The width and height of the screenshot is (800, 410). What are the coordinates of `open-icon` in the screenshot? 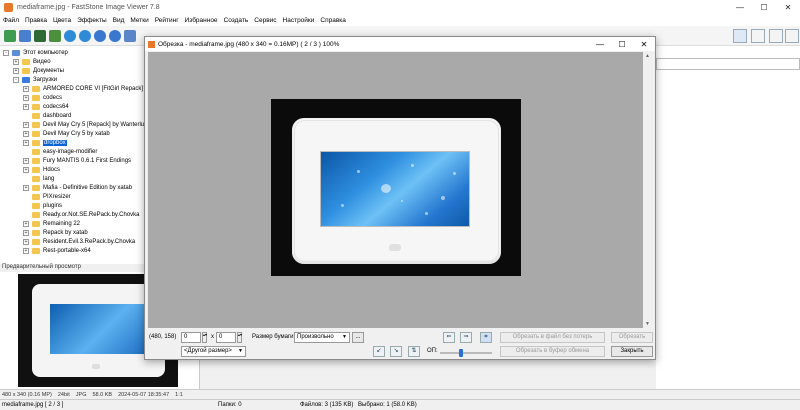 It's located at (10, 36).